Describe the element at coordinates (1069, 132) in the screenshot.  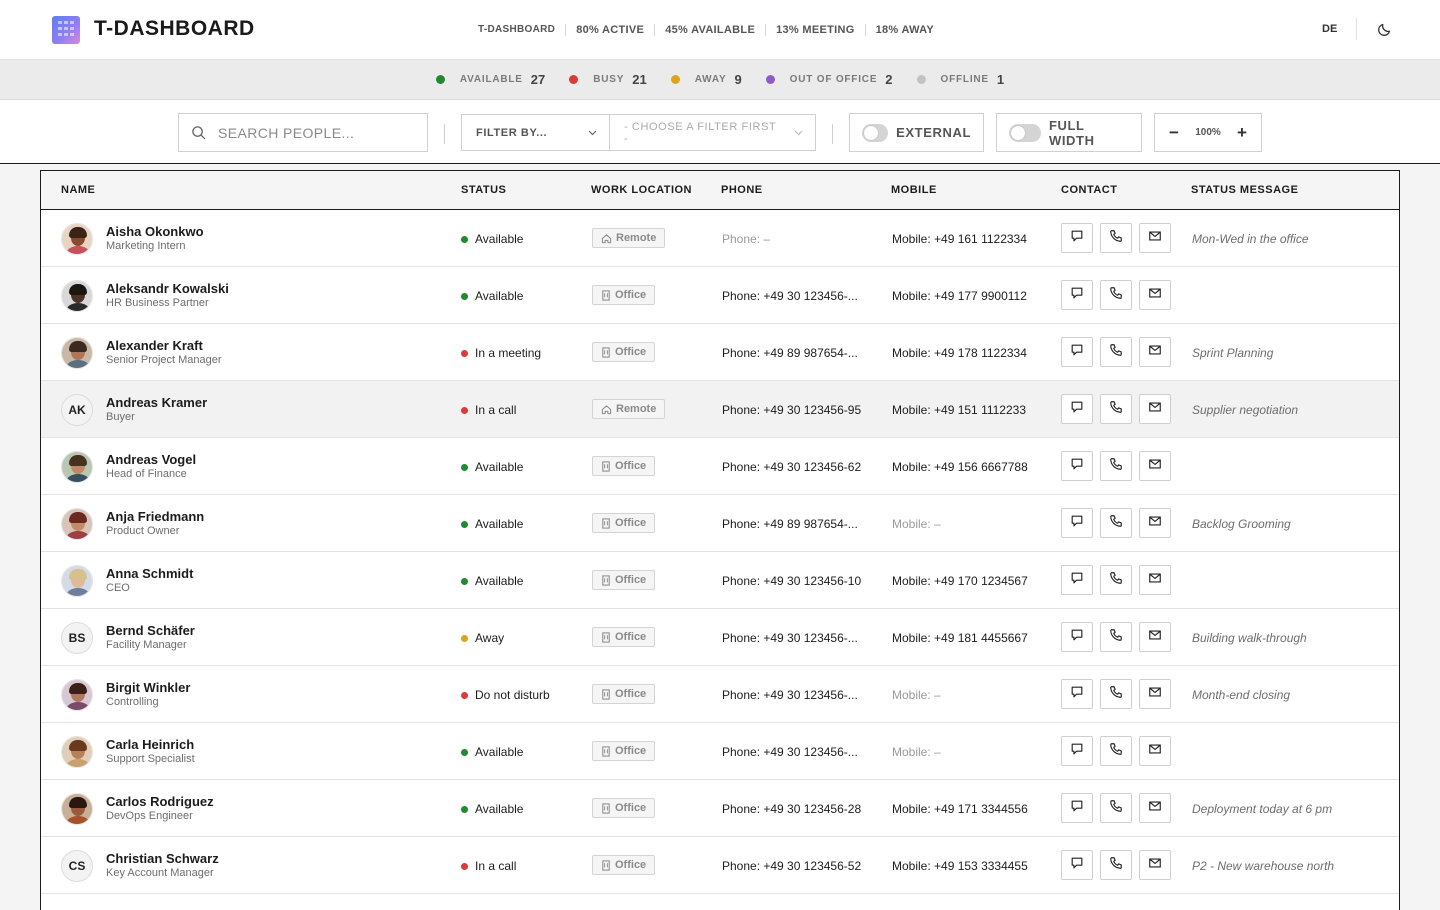
I see `full-width-toggle: FULL WIDTH` at that location.